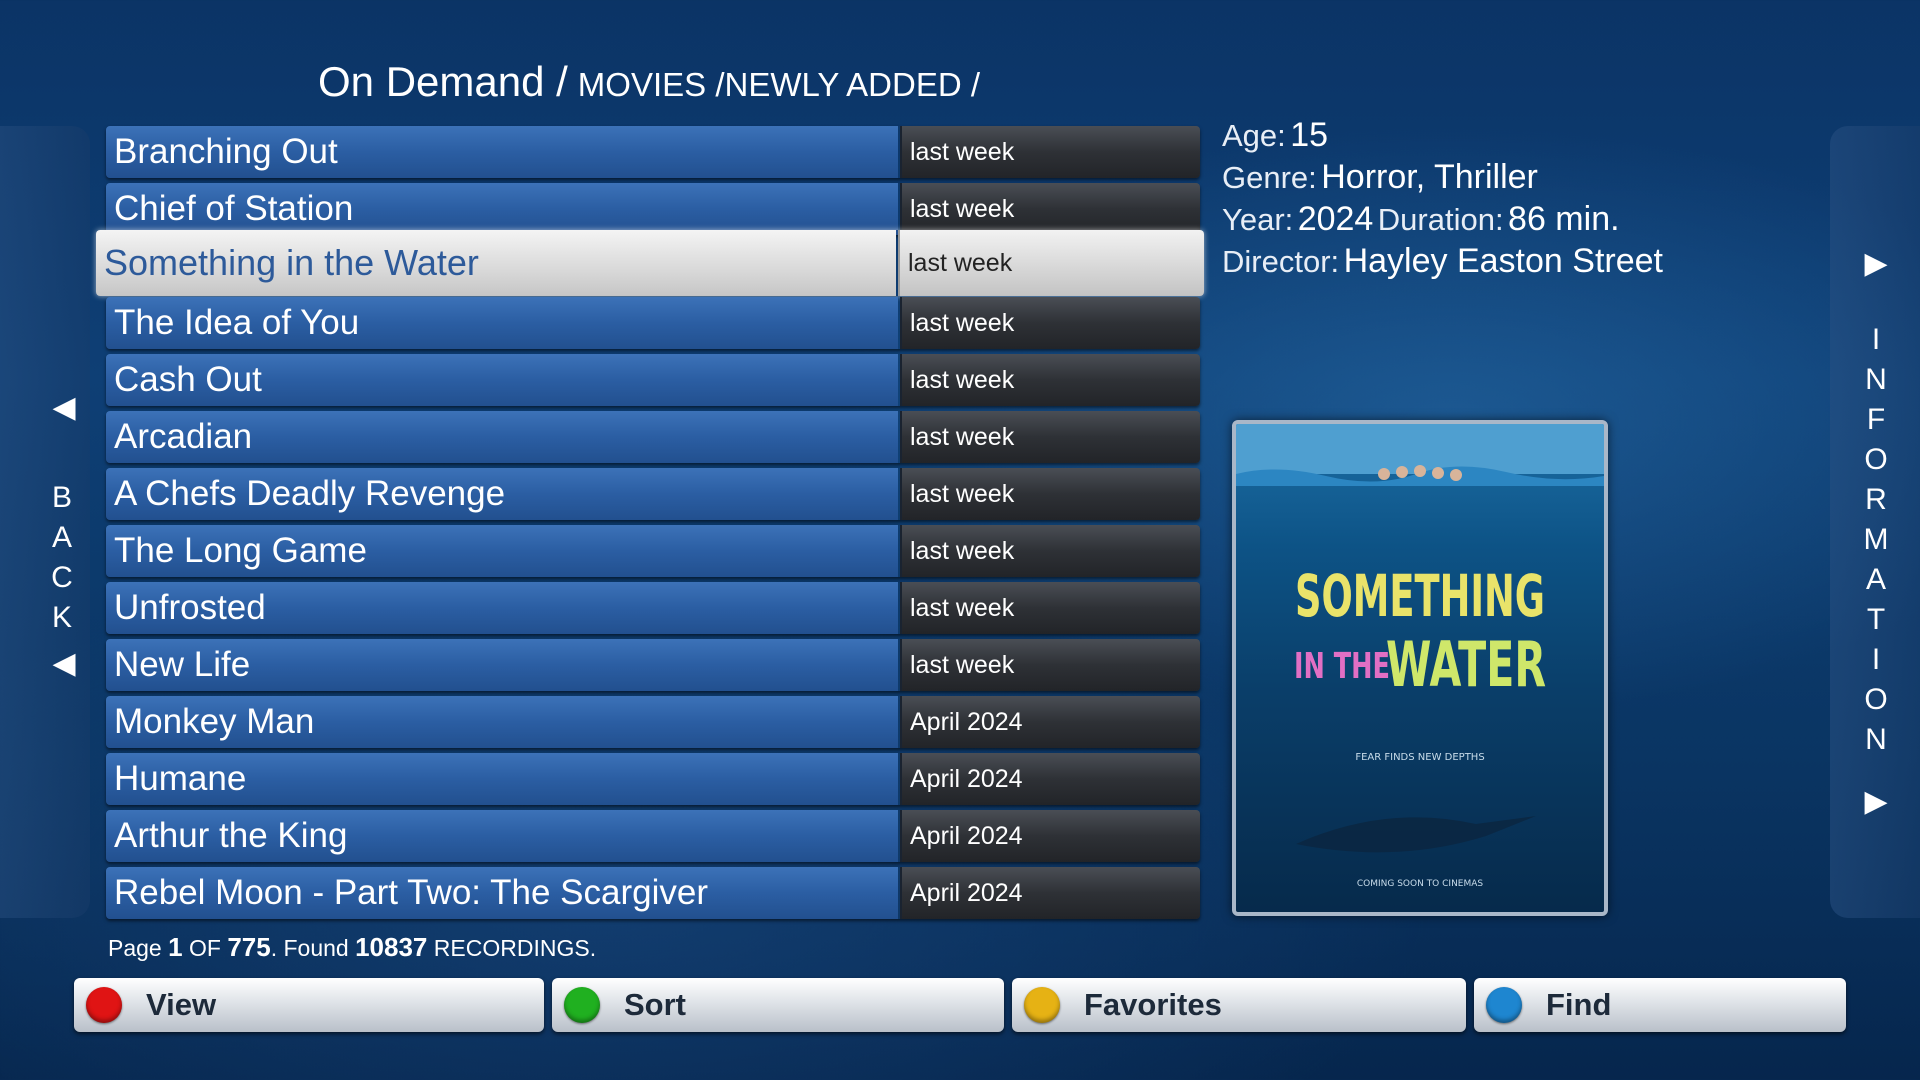 This screenshot has height=1080, width=1920. I want to click on movie-row: Unfrosted last week, so click(653, 608).